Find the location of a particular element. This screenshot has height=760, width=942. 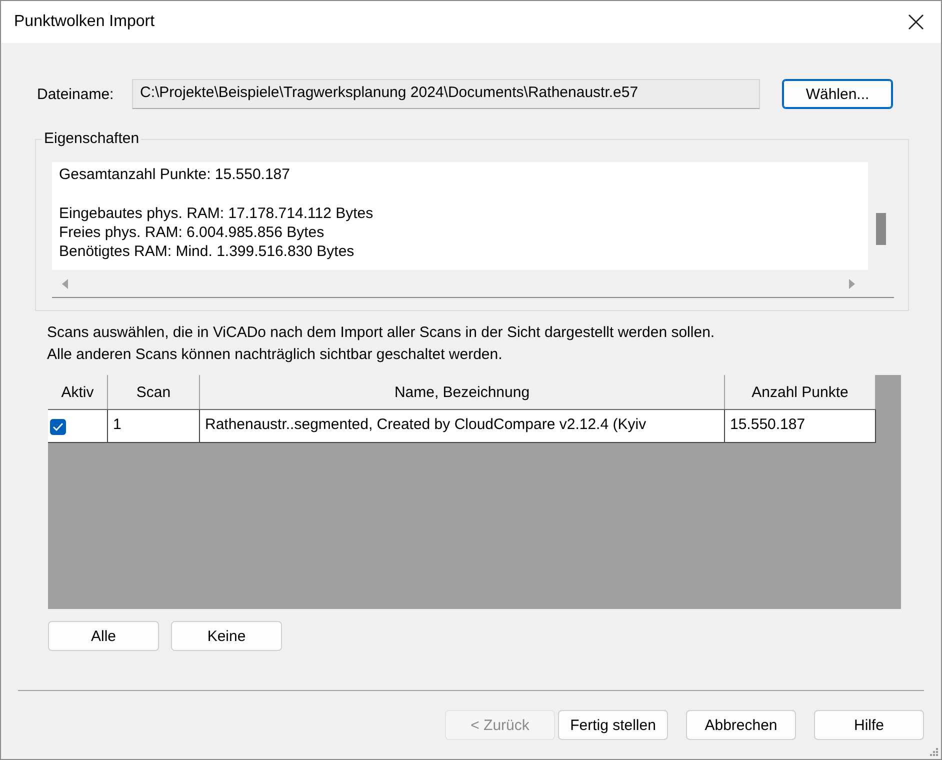

filename-label: Dateiname: is located at coordinates (76, 94).